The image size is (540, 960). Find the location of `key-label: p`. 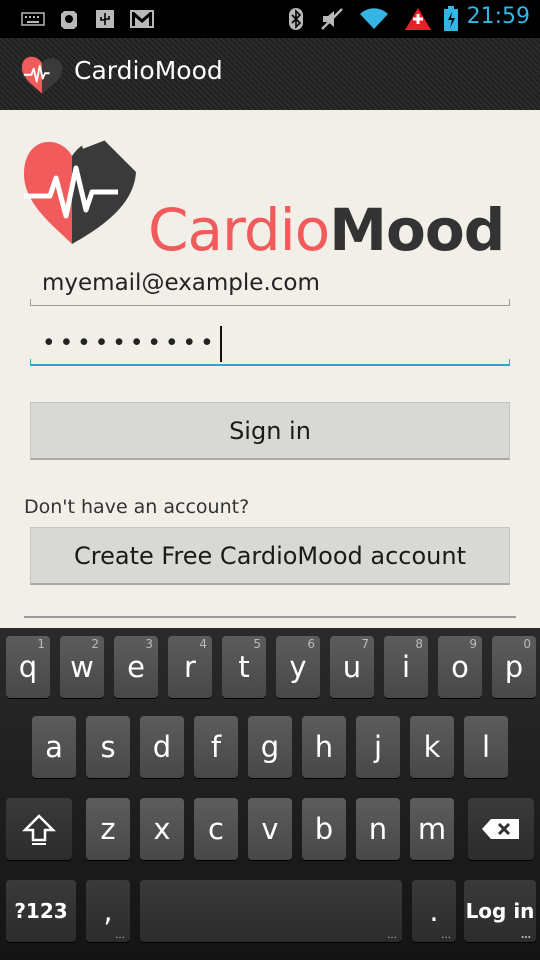

key-label: p is located at coordinates (514, 667).